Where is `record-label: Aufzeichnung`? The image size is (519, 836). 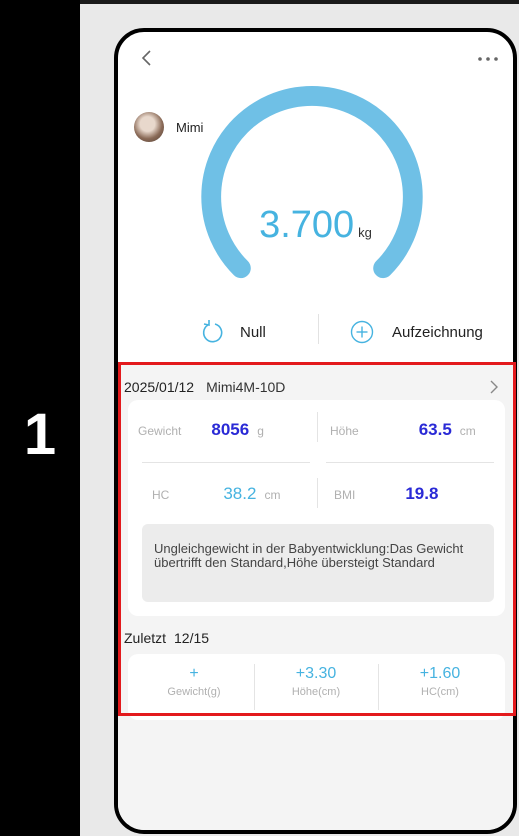 record-label: Aufzeichnung is located at coordinates (437, 332).